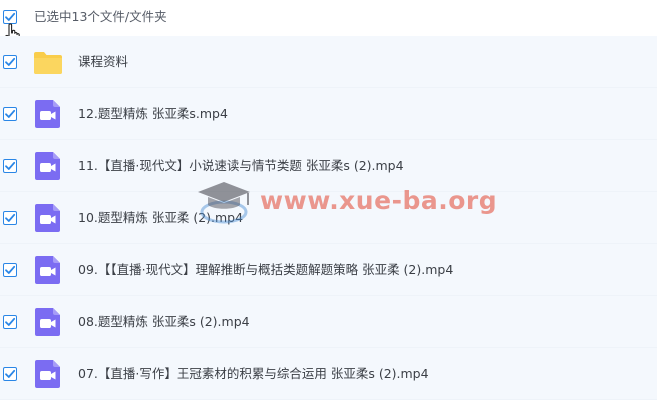 This screenshot has height=408, width=657. What do you see at coordinates (100, 16) in the screenshot?
I see `selection-count-text: 已选中13个文件/文件夹` at bounding box center [100, 16].